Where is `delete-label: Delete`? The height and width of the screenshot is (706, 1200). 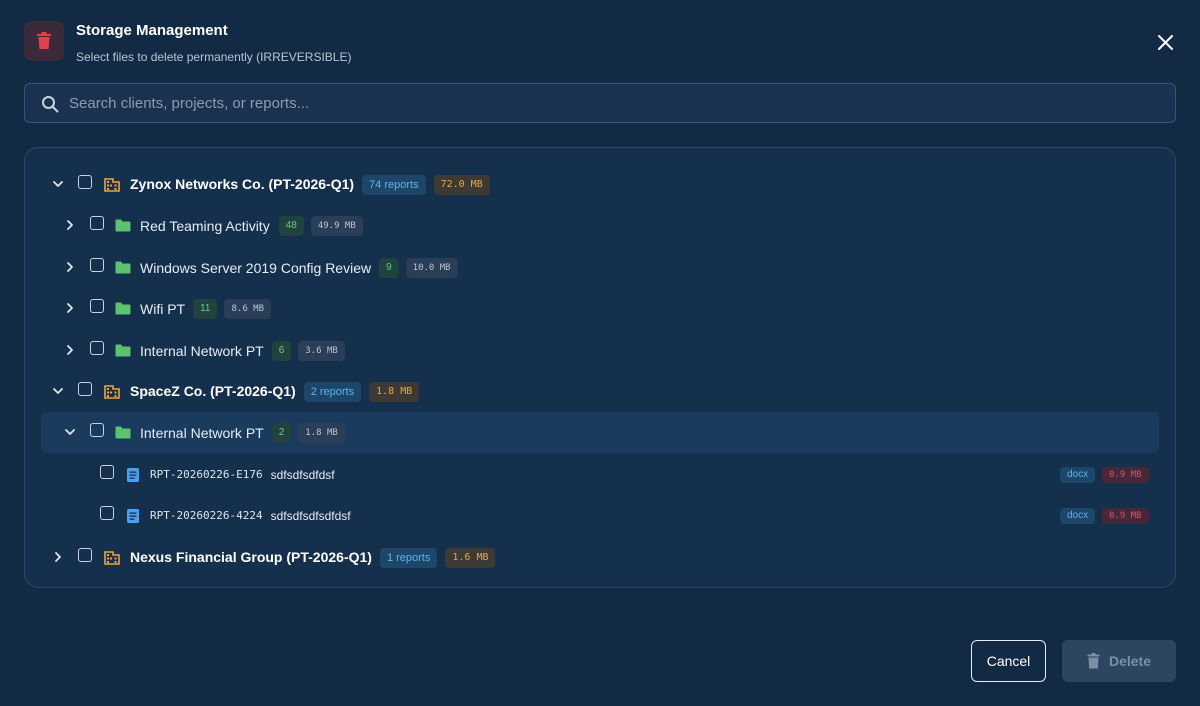 delete-label: Delete is located at coordinates (1130, 661).